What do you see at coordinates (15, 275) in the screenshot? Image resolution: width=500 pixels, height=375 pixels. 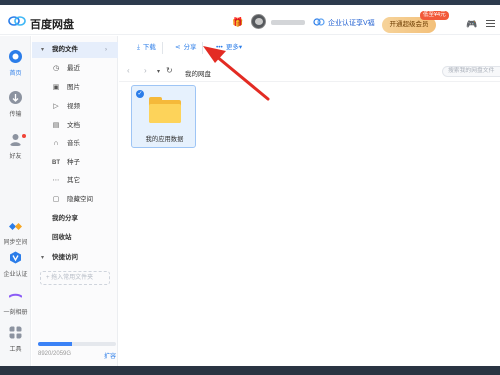 I see `rail-label: 企业认证` at bounding box center [15, 275].